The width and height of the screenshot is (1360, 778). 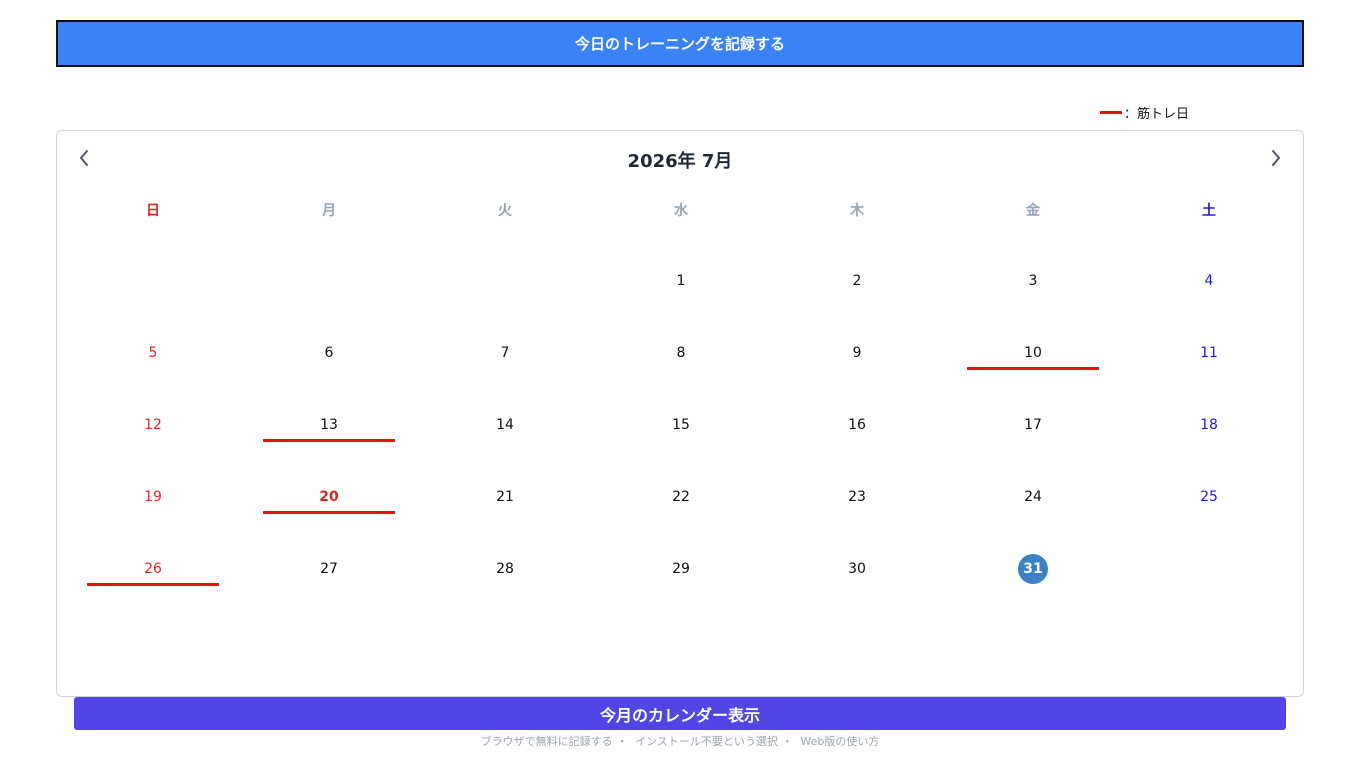 I want to click on day-number: 12, so click(x=153, y=425).